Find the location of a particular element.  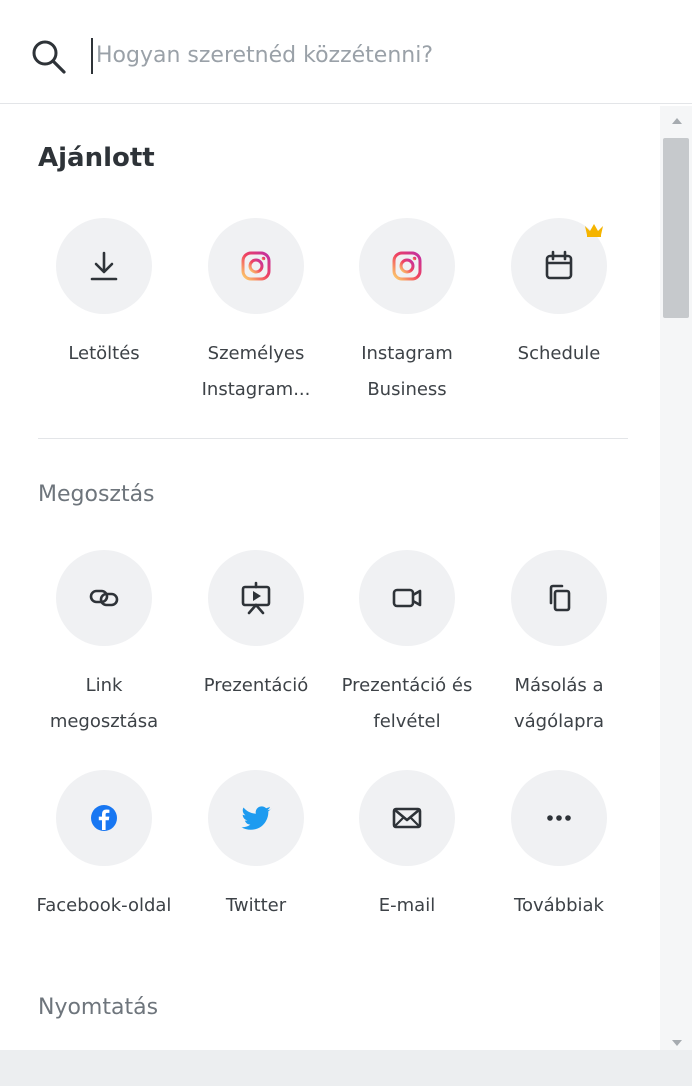

option-label: E-mail is located at coordinates (407, 905).